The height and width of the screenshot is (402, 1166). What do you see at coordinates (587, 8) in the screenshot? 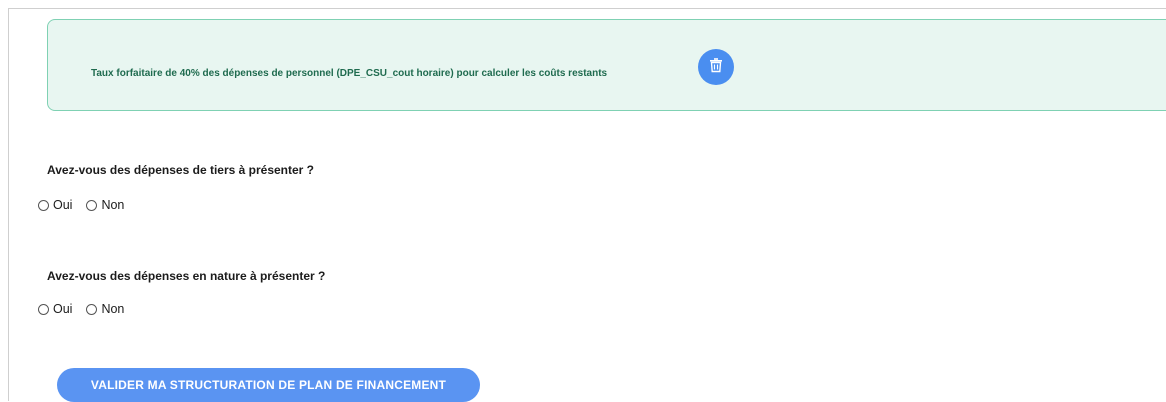
I see `panel-top-border` at bounding box center [587, 8].